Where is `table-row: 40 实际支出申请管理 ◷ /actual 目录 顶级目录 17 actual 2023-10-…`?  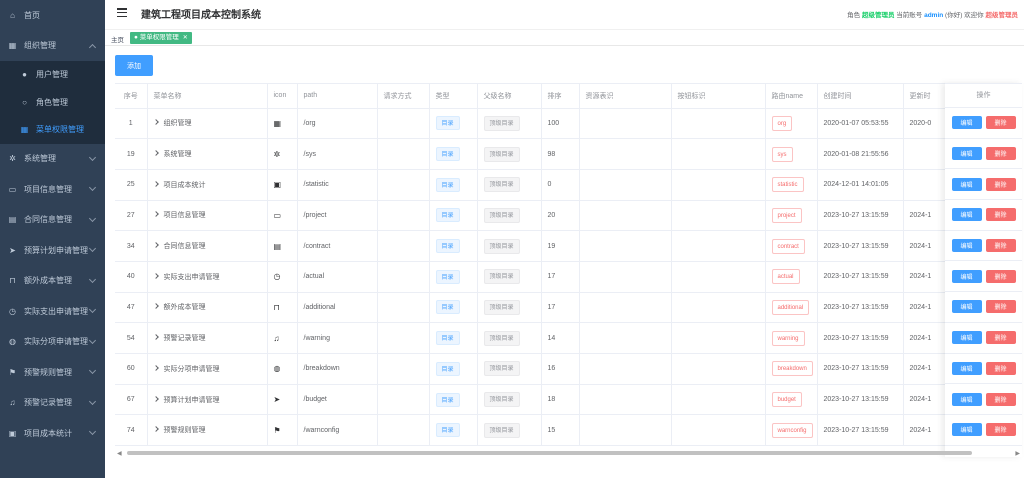 table-row: 40 实际支出申请管理 ◷ /actual 目录 顶级目录 17 actual 2023-10-… is located at coordinates (568, 277).